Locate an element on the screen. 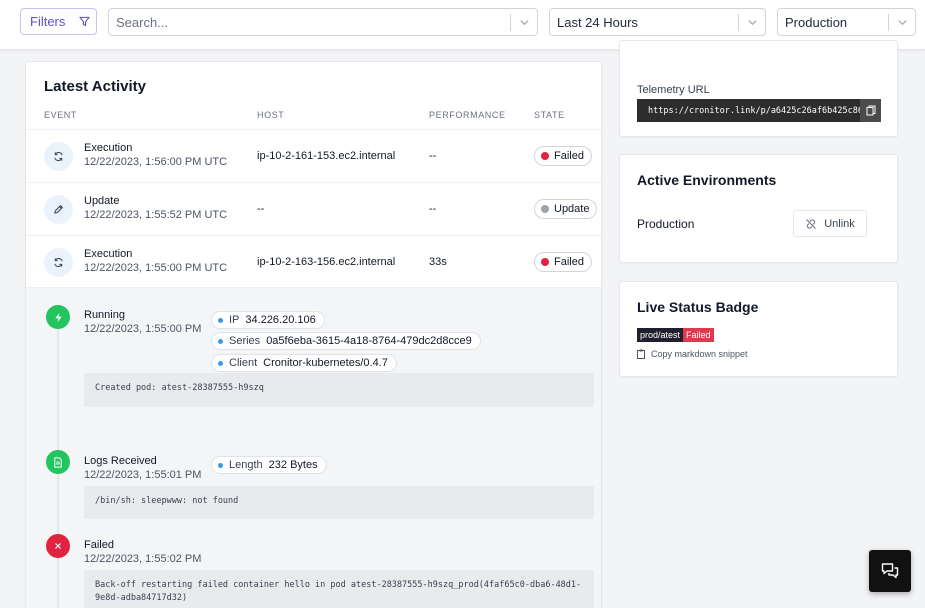  copy-markdown-snippet-link: Copy markdown snippet is located at coordinates (692, 354).